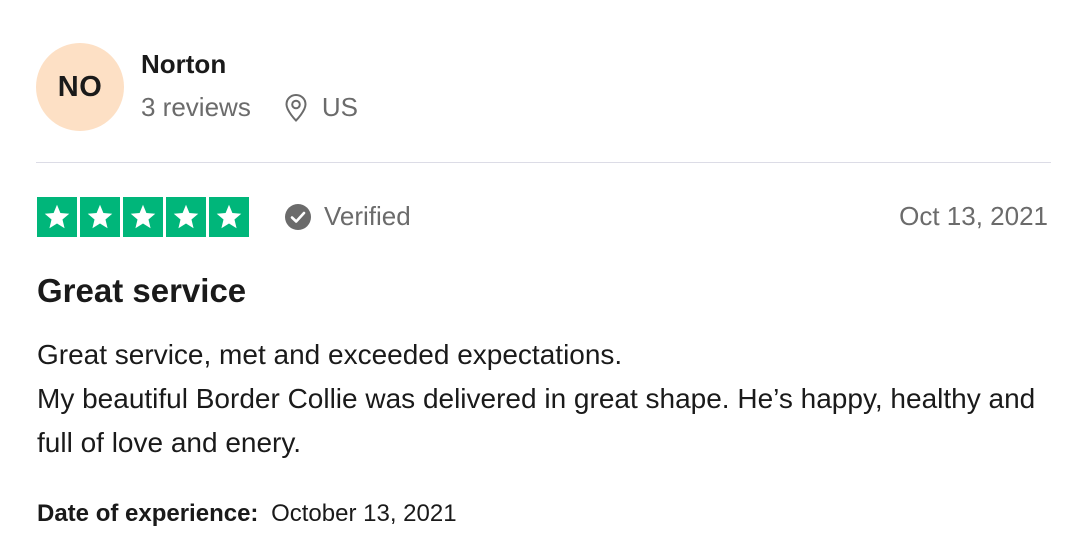 This screenshot has height=548, width=1078. Describe the element at coordinates (367, 216) in the screenshot. I see `verified-label: Verified` at that location.